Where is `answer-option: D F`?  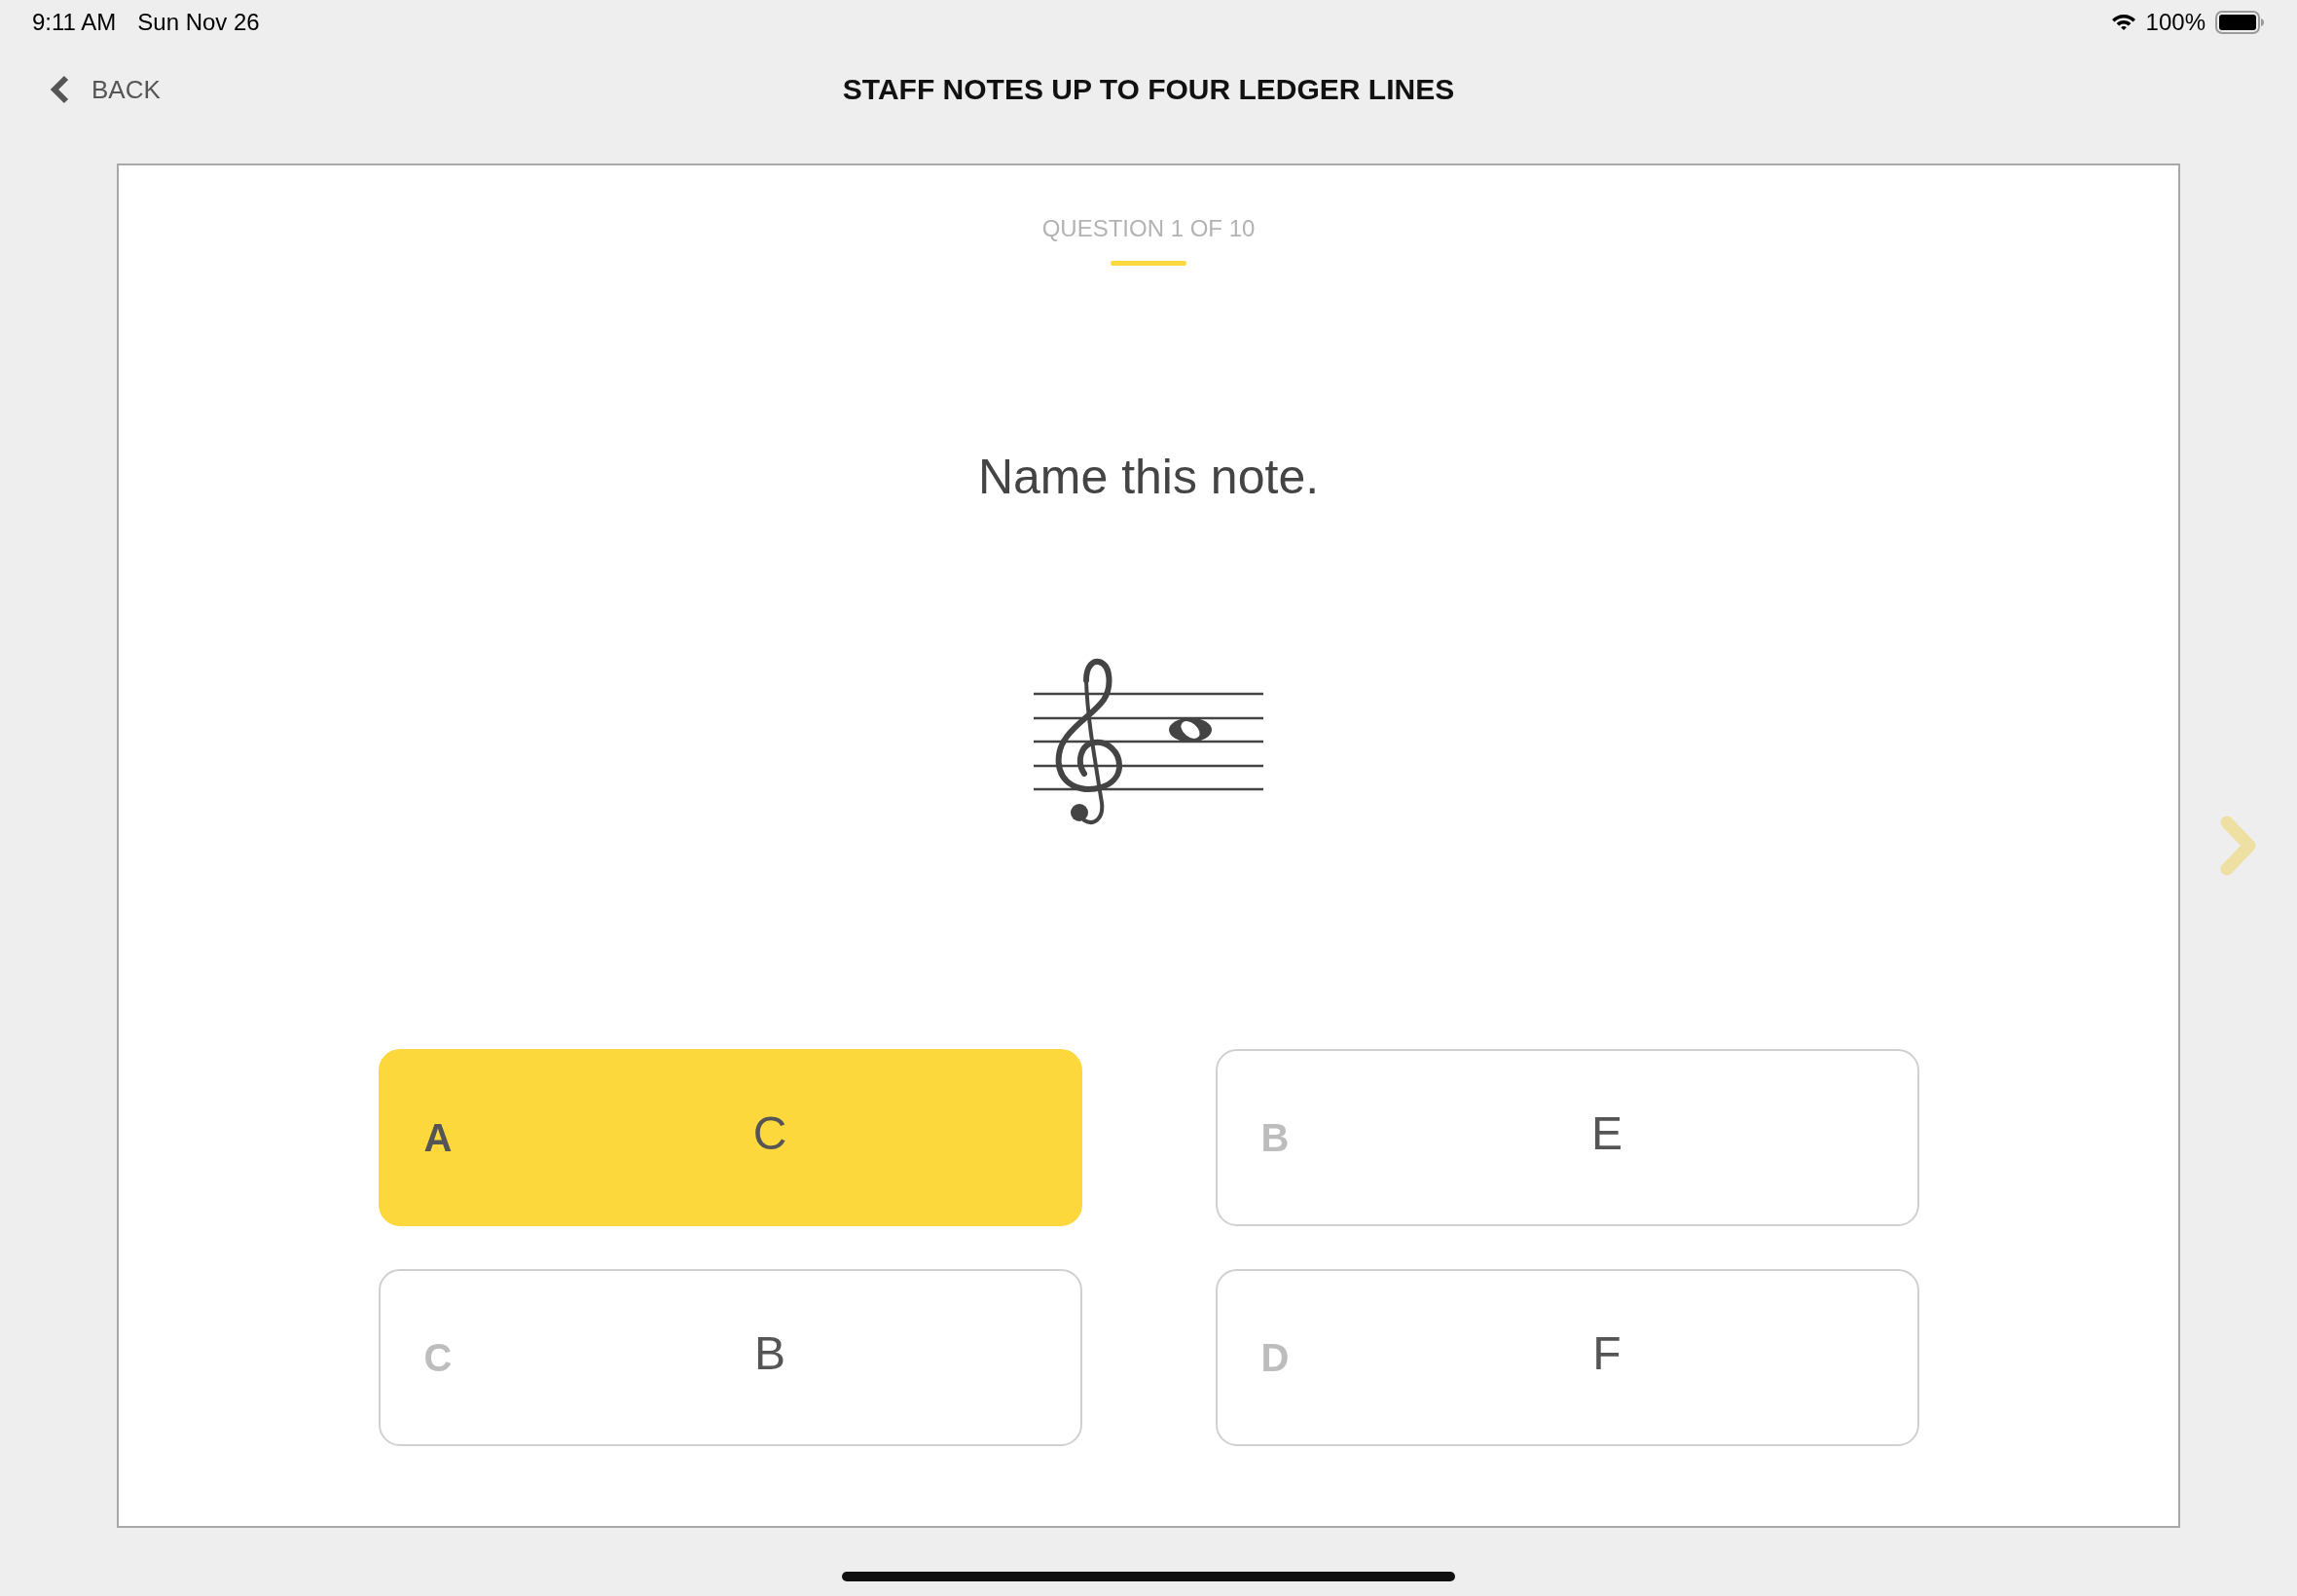 answer-option: D F is located at coordinates (1567, 1358).